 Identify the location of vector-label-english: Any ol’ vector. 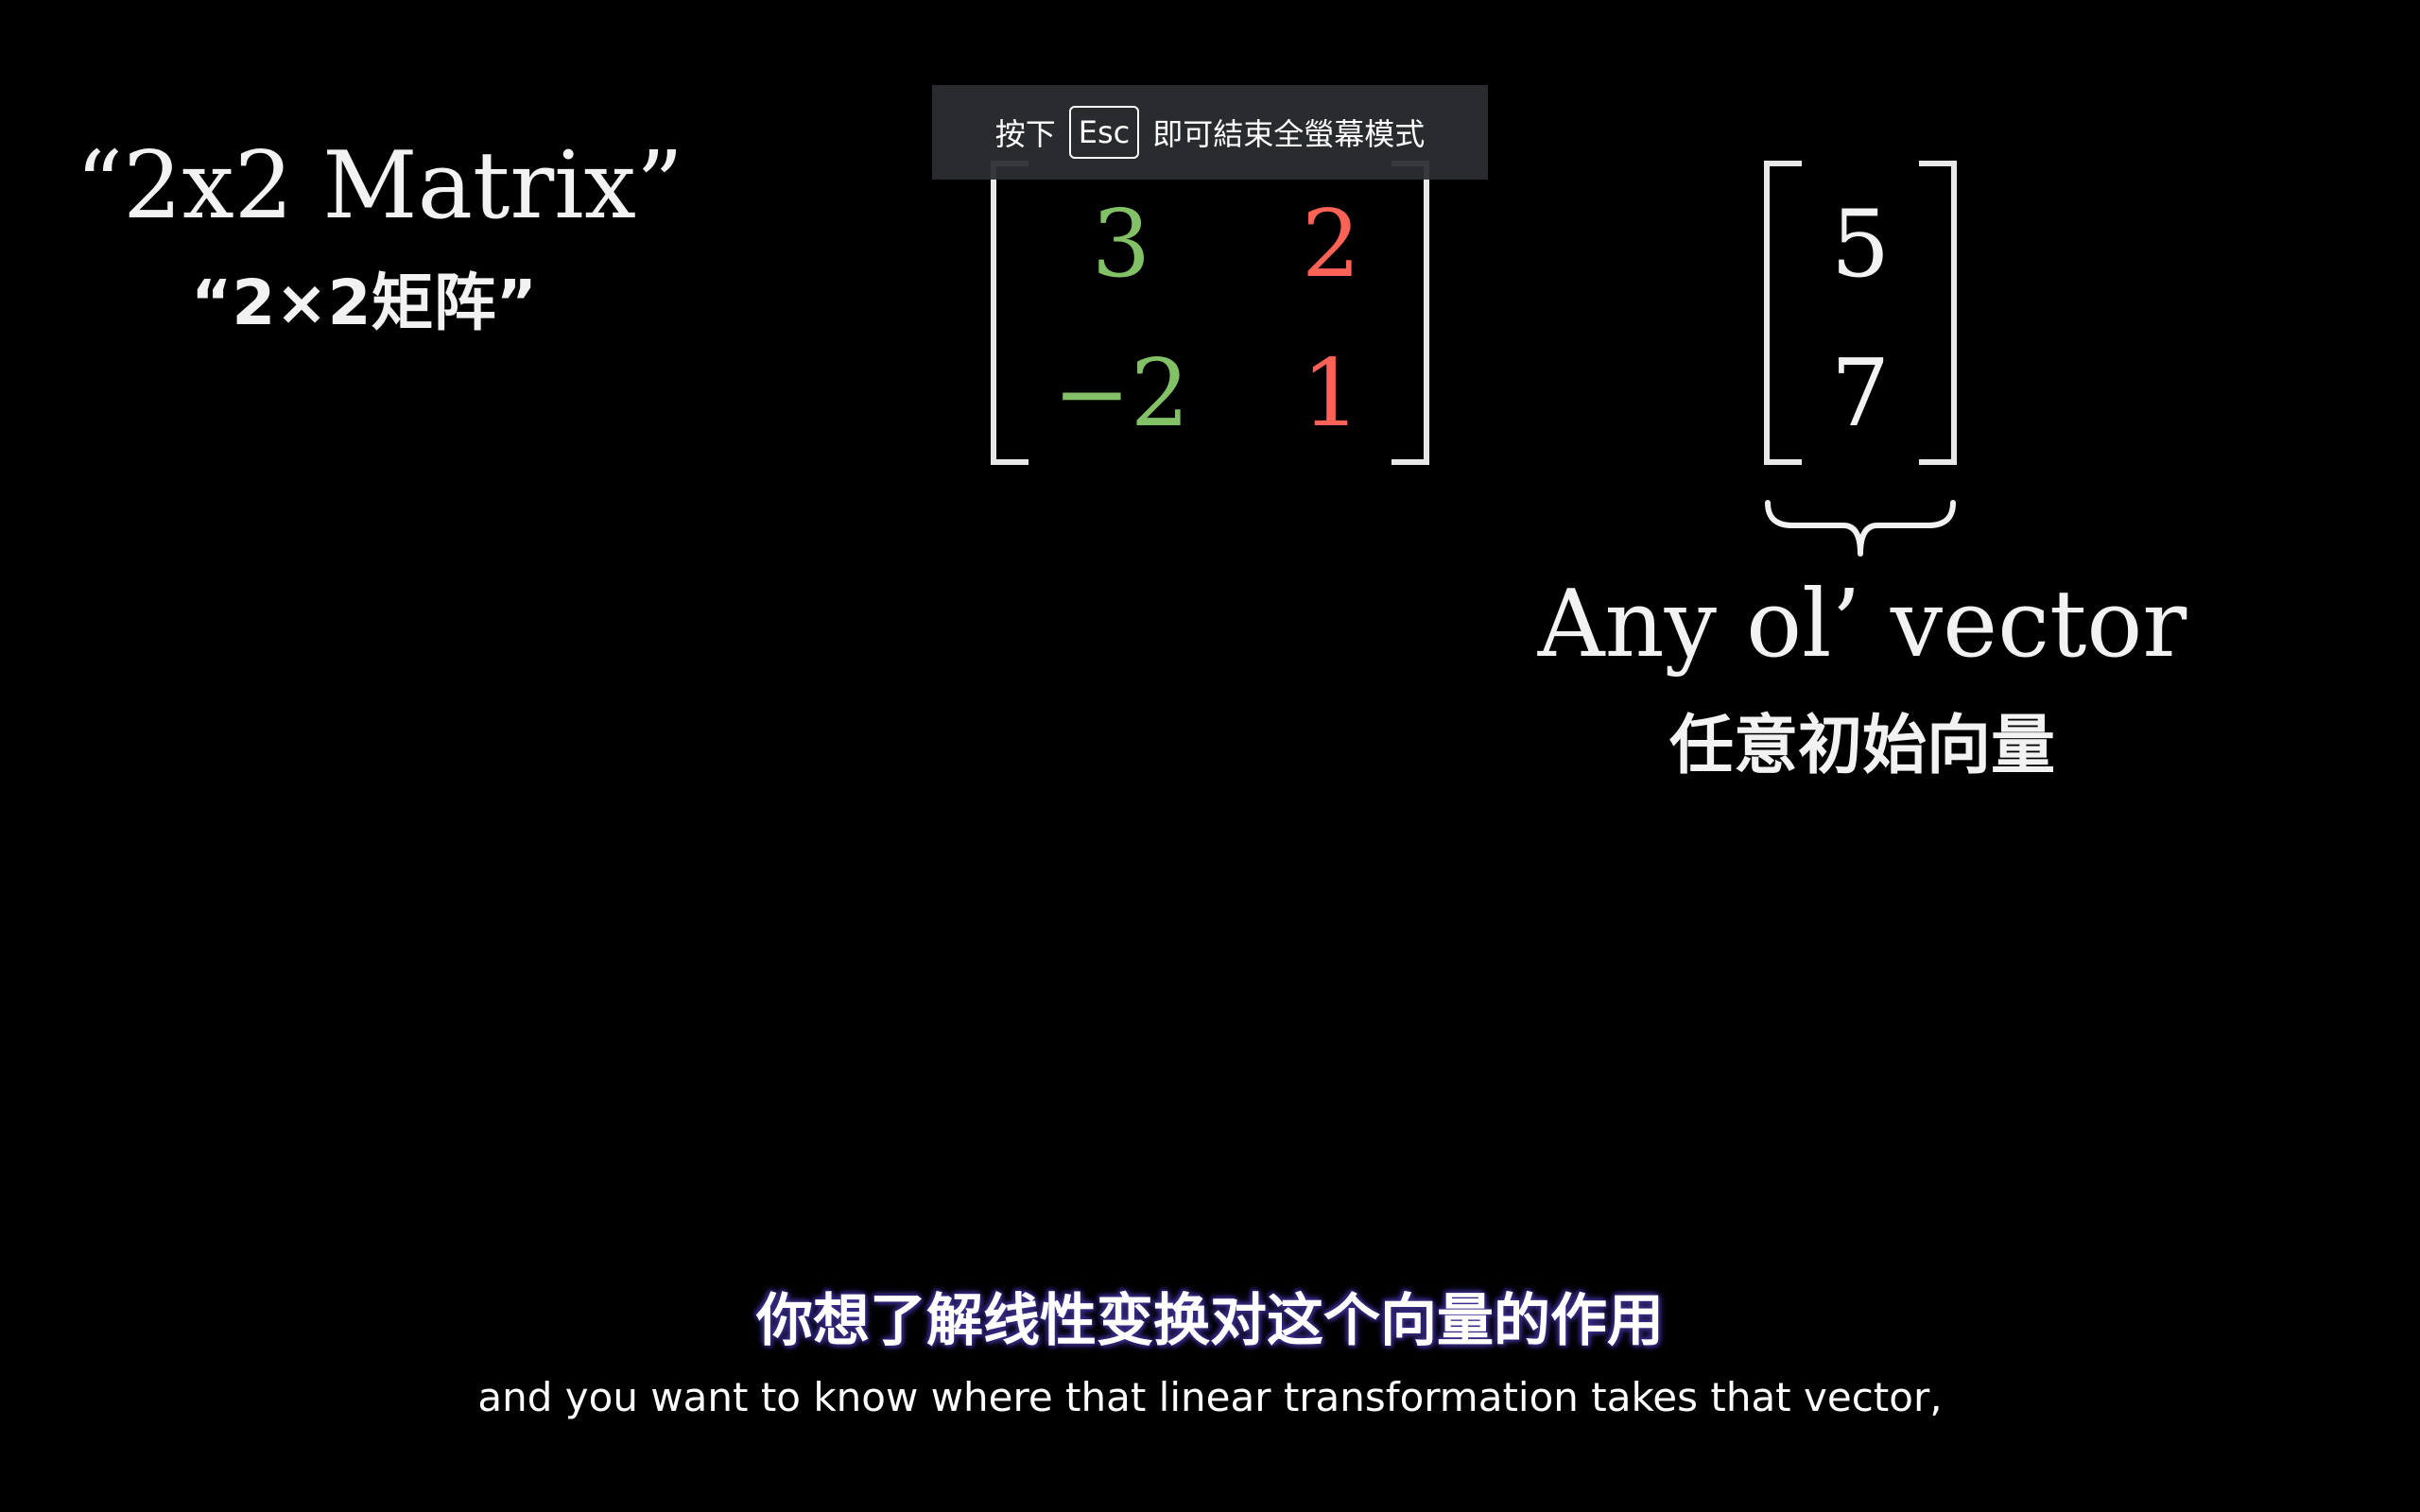
(1862, 625).